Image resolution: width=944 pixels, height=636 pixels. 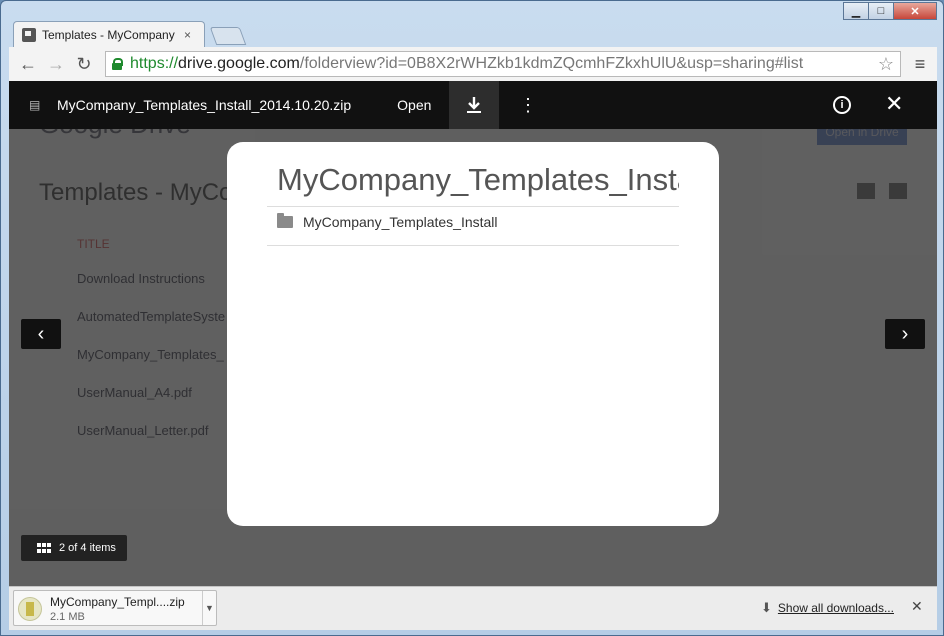 What do you see at coordinates (151, 316) in the screenshot?
I see `file-row: AutomatedTemplateSyste` at bounding box center [151, 316].